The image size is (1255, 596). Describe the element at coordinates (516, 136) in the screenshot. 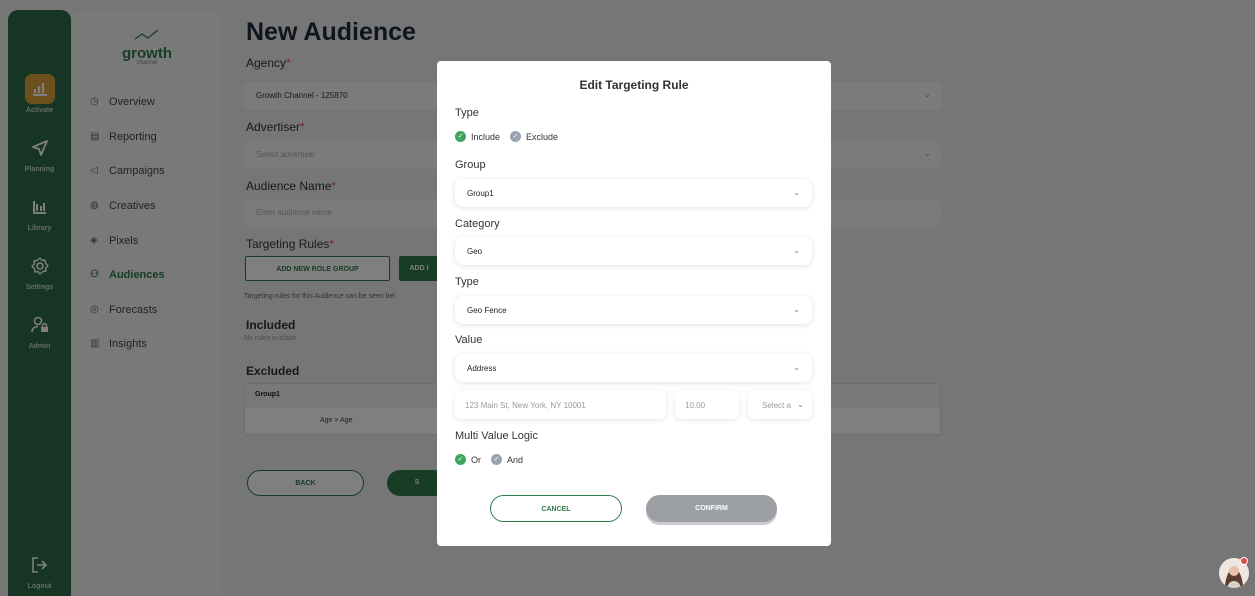

I see `exclude-radio: ✓` at that location.